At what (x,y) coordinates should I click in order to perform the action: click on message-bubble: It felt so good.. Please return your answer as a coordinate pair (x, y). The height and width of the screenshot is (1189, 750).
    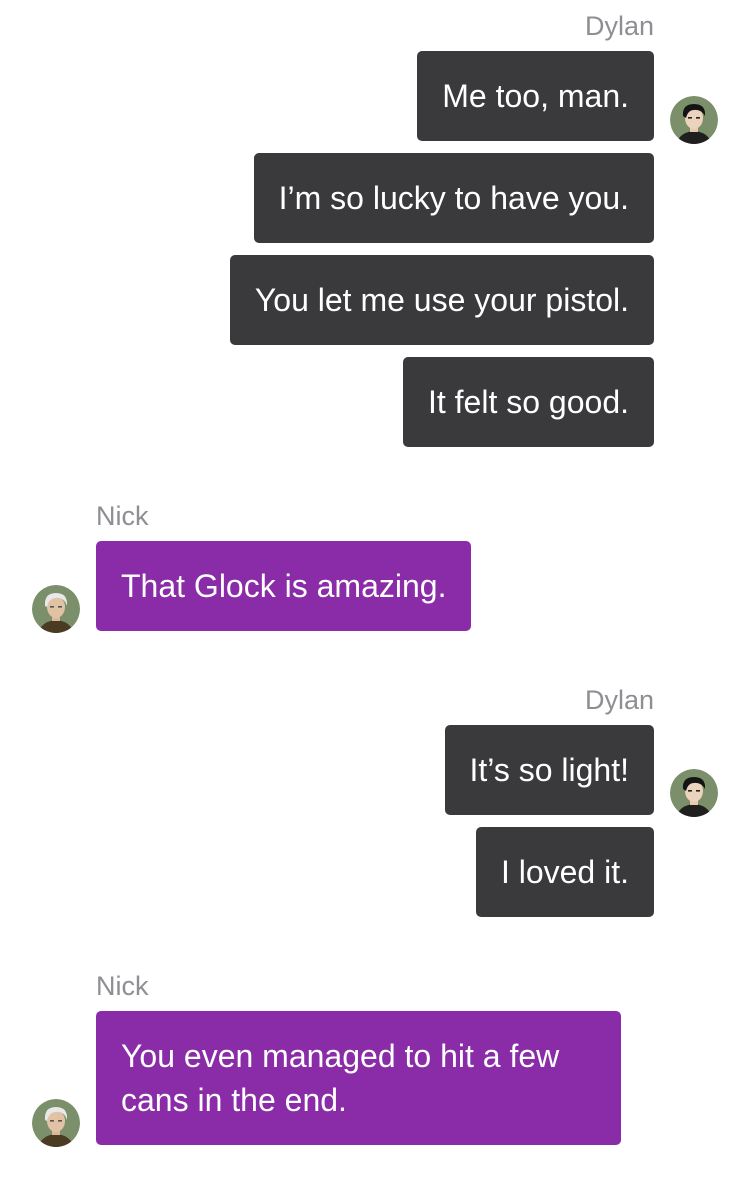
    Looking at the image, I should click on (528, 402).